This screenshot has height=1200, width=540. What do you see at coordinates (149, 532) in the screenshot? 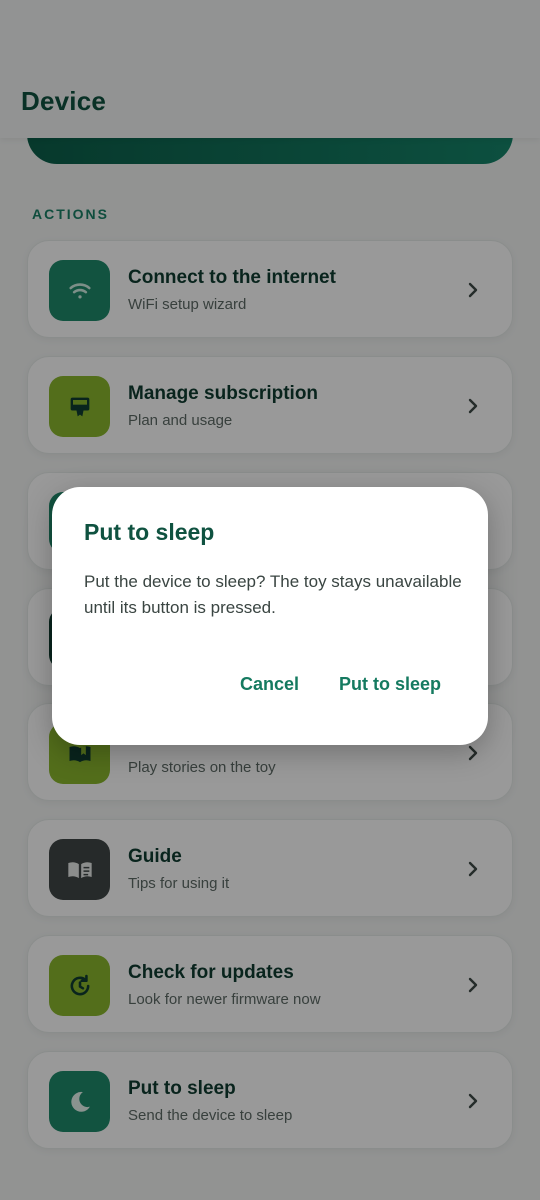
I see `dialog-title: Put to sleep` at bounding box center [149, 532].